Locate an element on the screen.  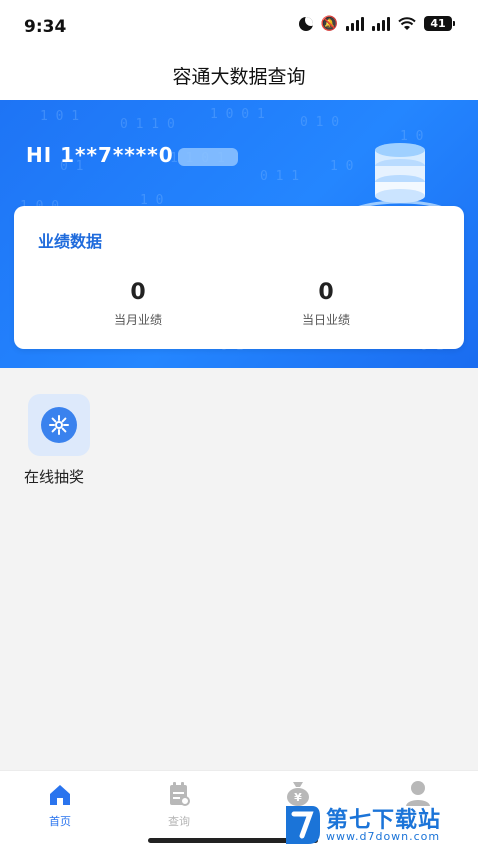
stat-monthly-value: 0 is located at coordinates (138, 292).